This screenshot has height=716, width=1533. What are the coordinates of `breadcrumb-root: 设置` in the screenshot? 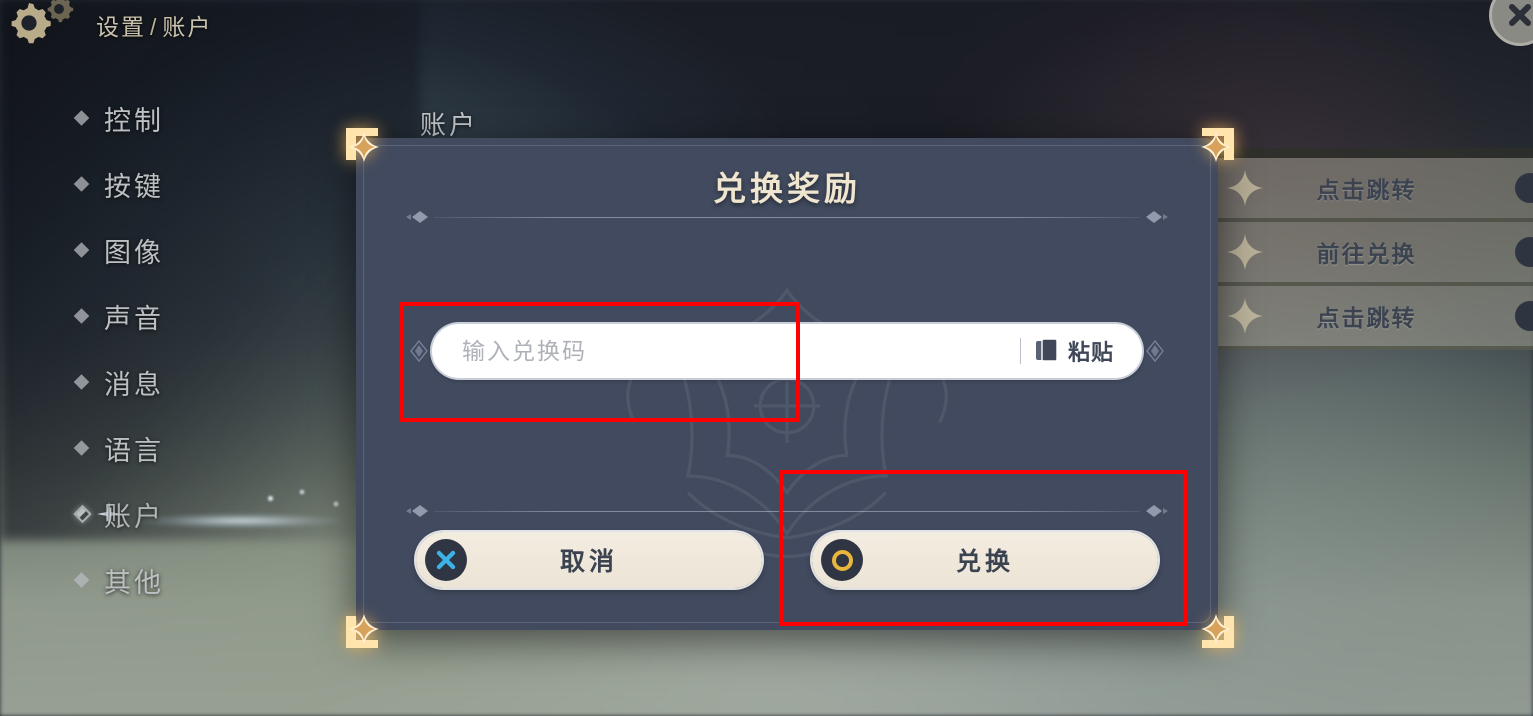 It's located at (121, 27).